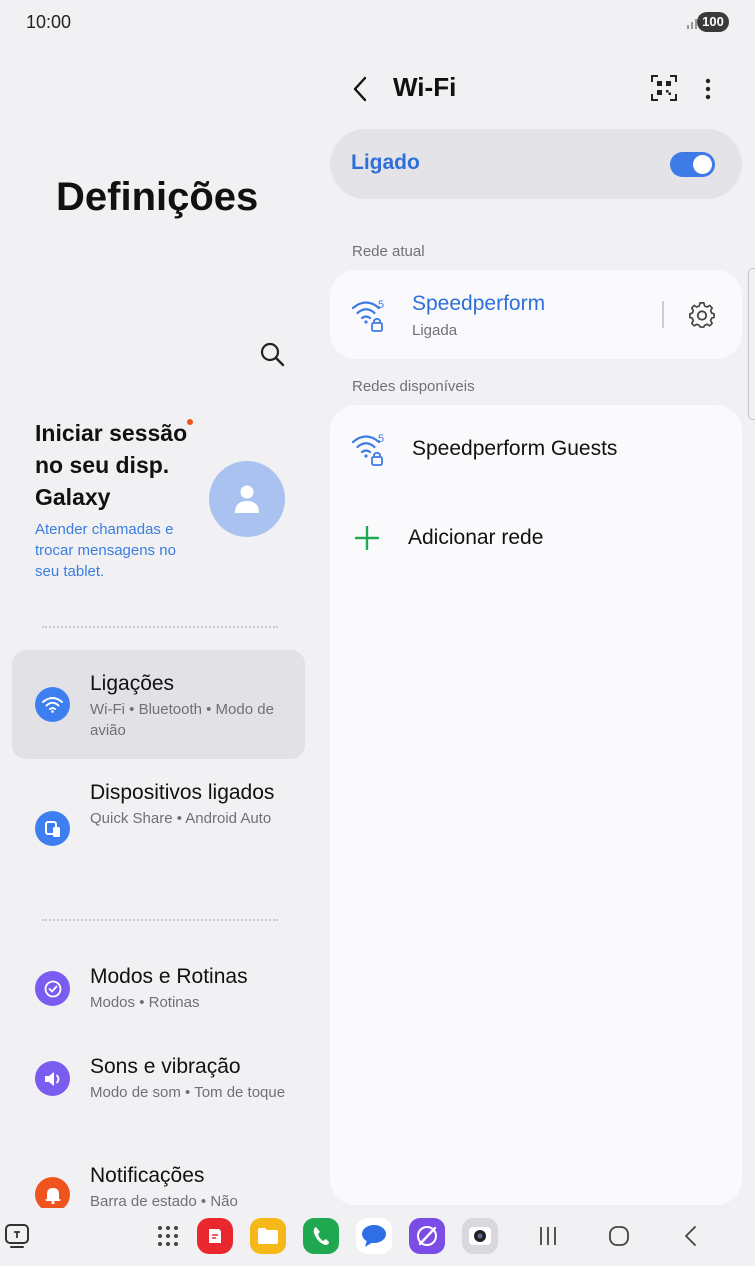 Image resolution: width=755 pixels, height=1266 pixels. I want to click on status-bar: 10:00 100, so click(377, 22).